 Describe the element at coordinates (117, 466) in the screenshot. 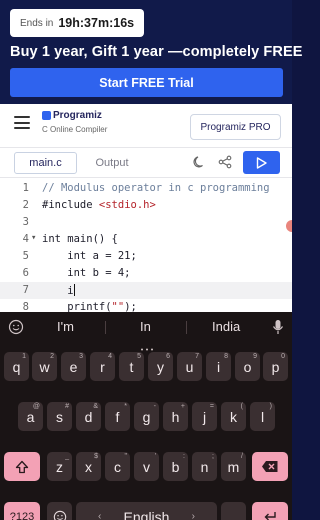

I see `key-c: c "` at that location.